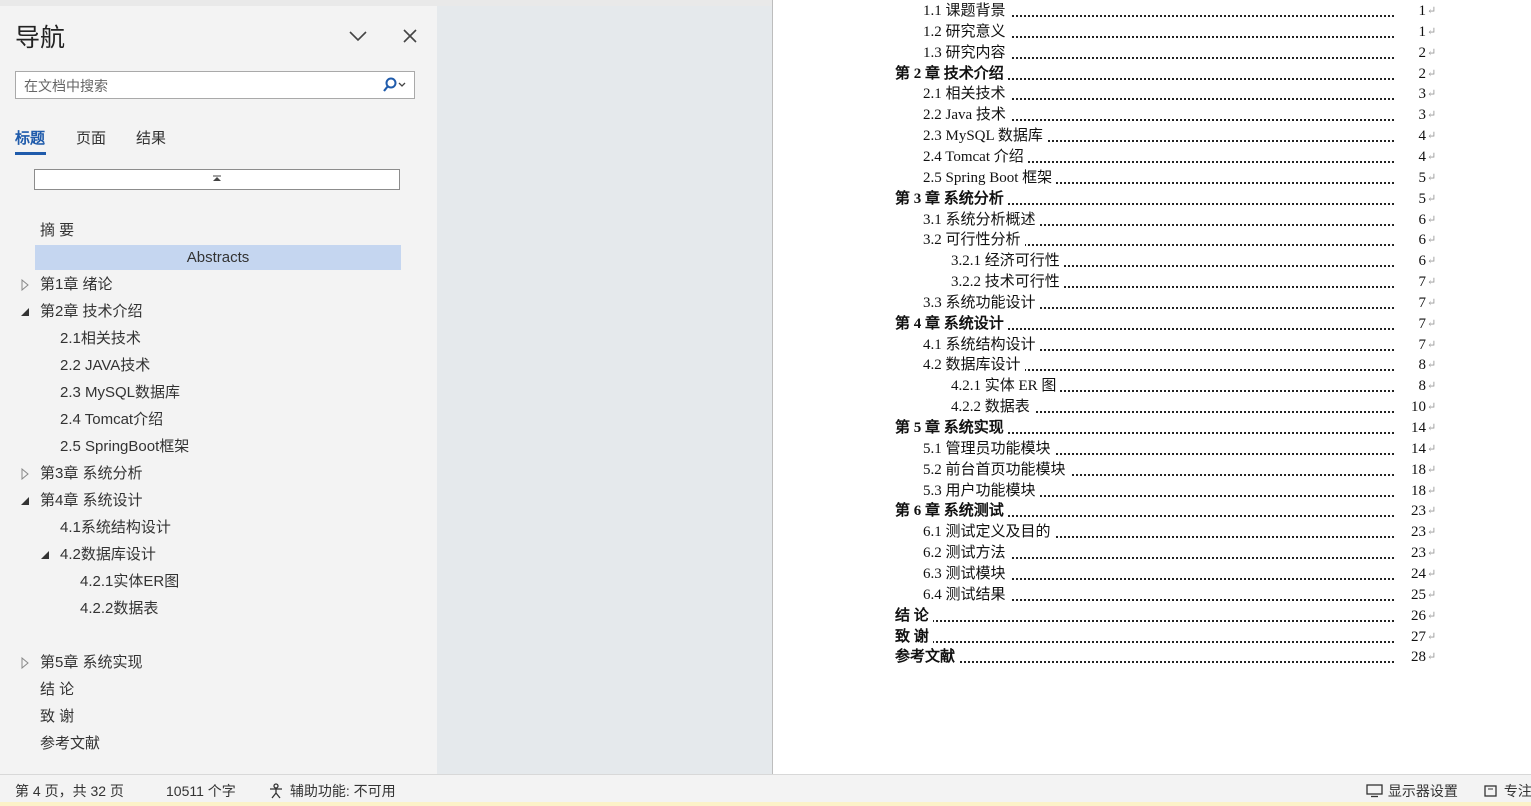  I want to click on active-tab-indicator, so click(30, 153).